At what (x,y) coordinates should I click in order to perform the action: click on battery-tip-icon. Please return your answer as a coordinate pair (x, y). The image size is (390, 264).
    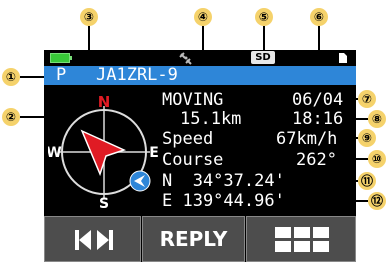
    Looking at the image, I should click on (71, 58).